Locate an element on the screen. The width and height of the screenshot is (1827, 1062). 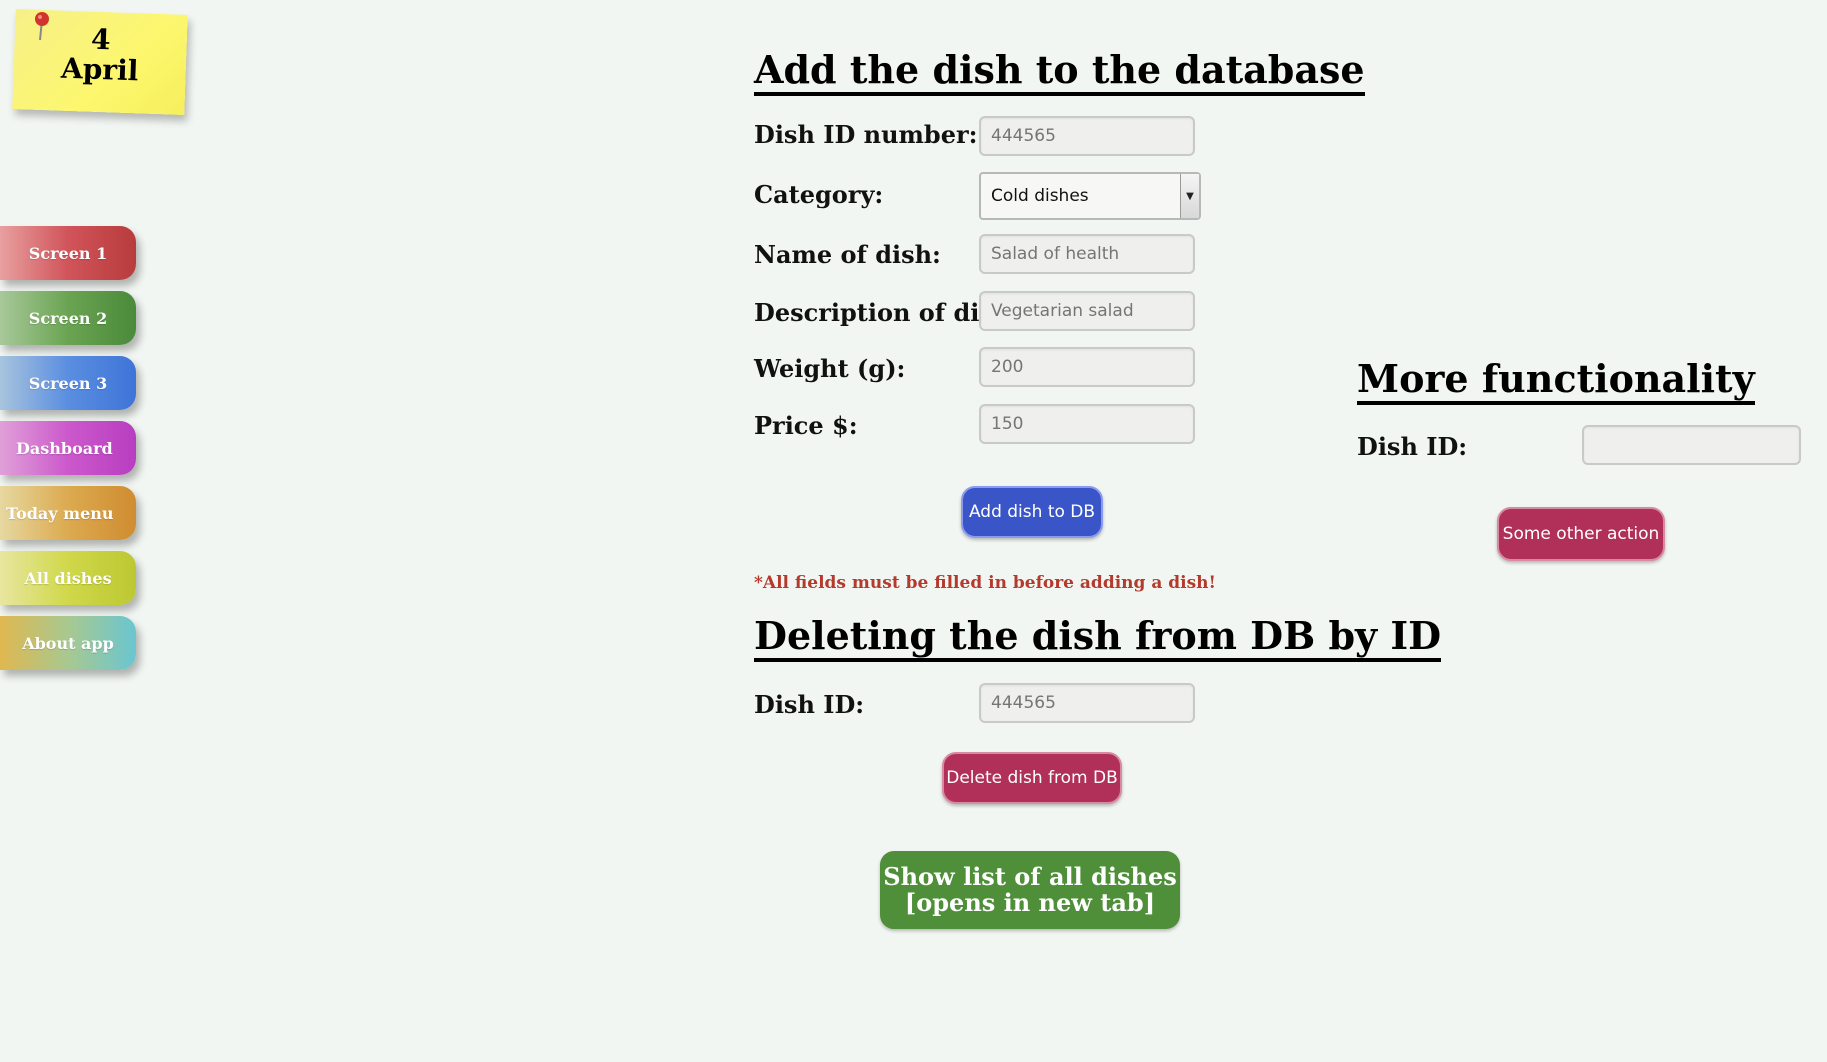
nav-tab-label: Screen 2 is located at coordinates (68, 318).